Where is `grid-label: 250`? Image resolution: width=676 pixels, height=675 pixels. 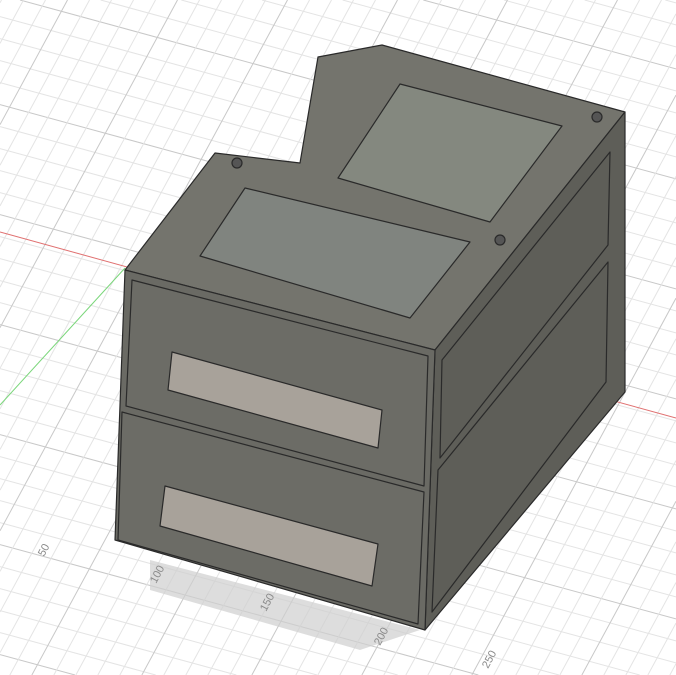 grid-label: 250 is located at coordinates (489, 660).